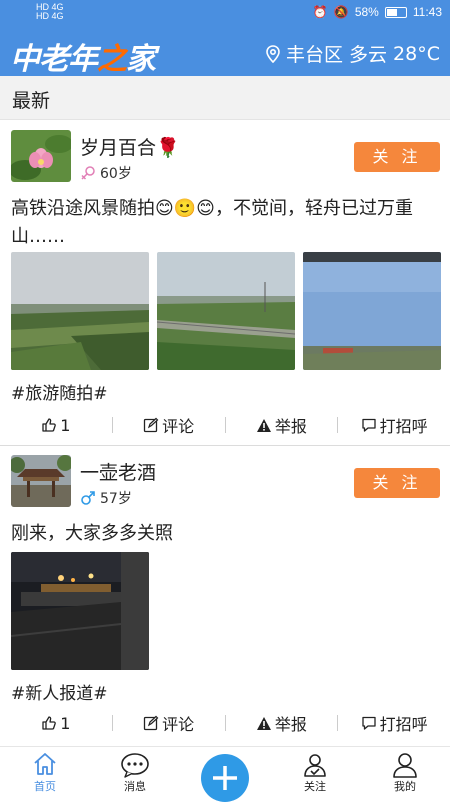  I want to click on tab-mine: 我的, so click(405, 773).